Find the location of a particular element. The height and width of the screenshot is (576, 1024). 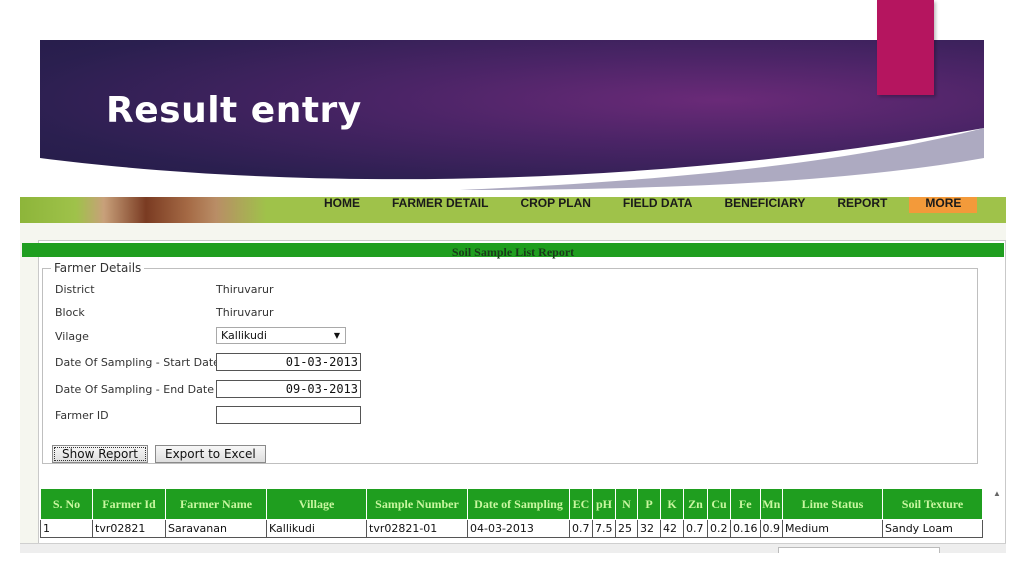

block-value: Thiruvarur is located at coordinates (245, 312).